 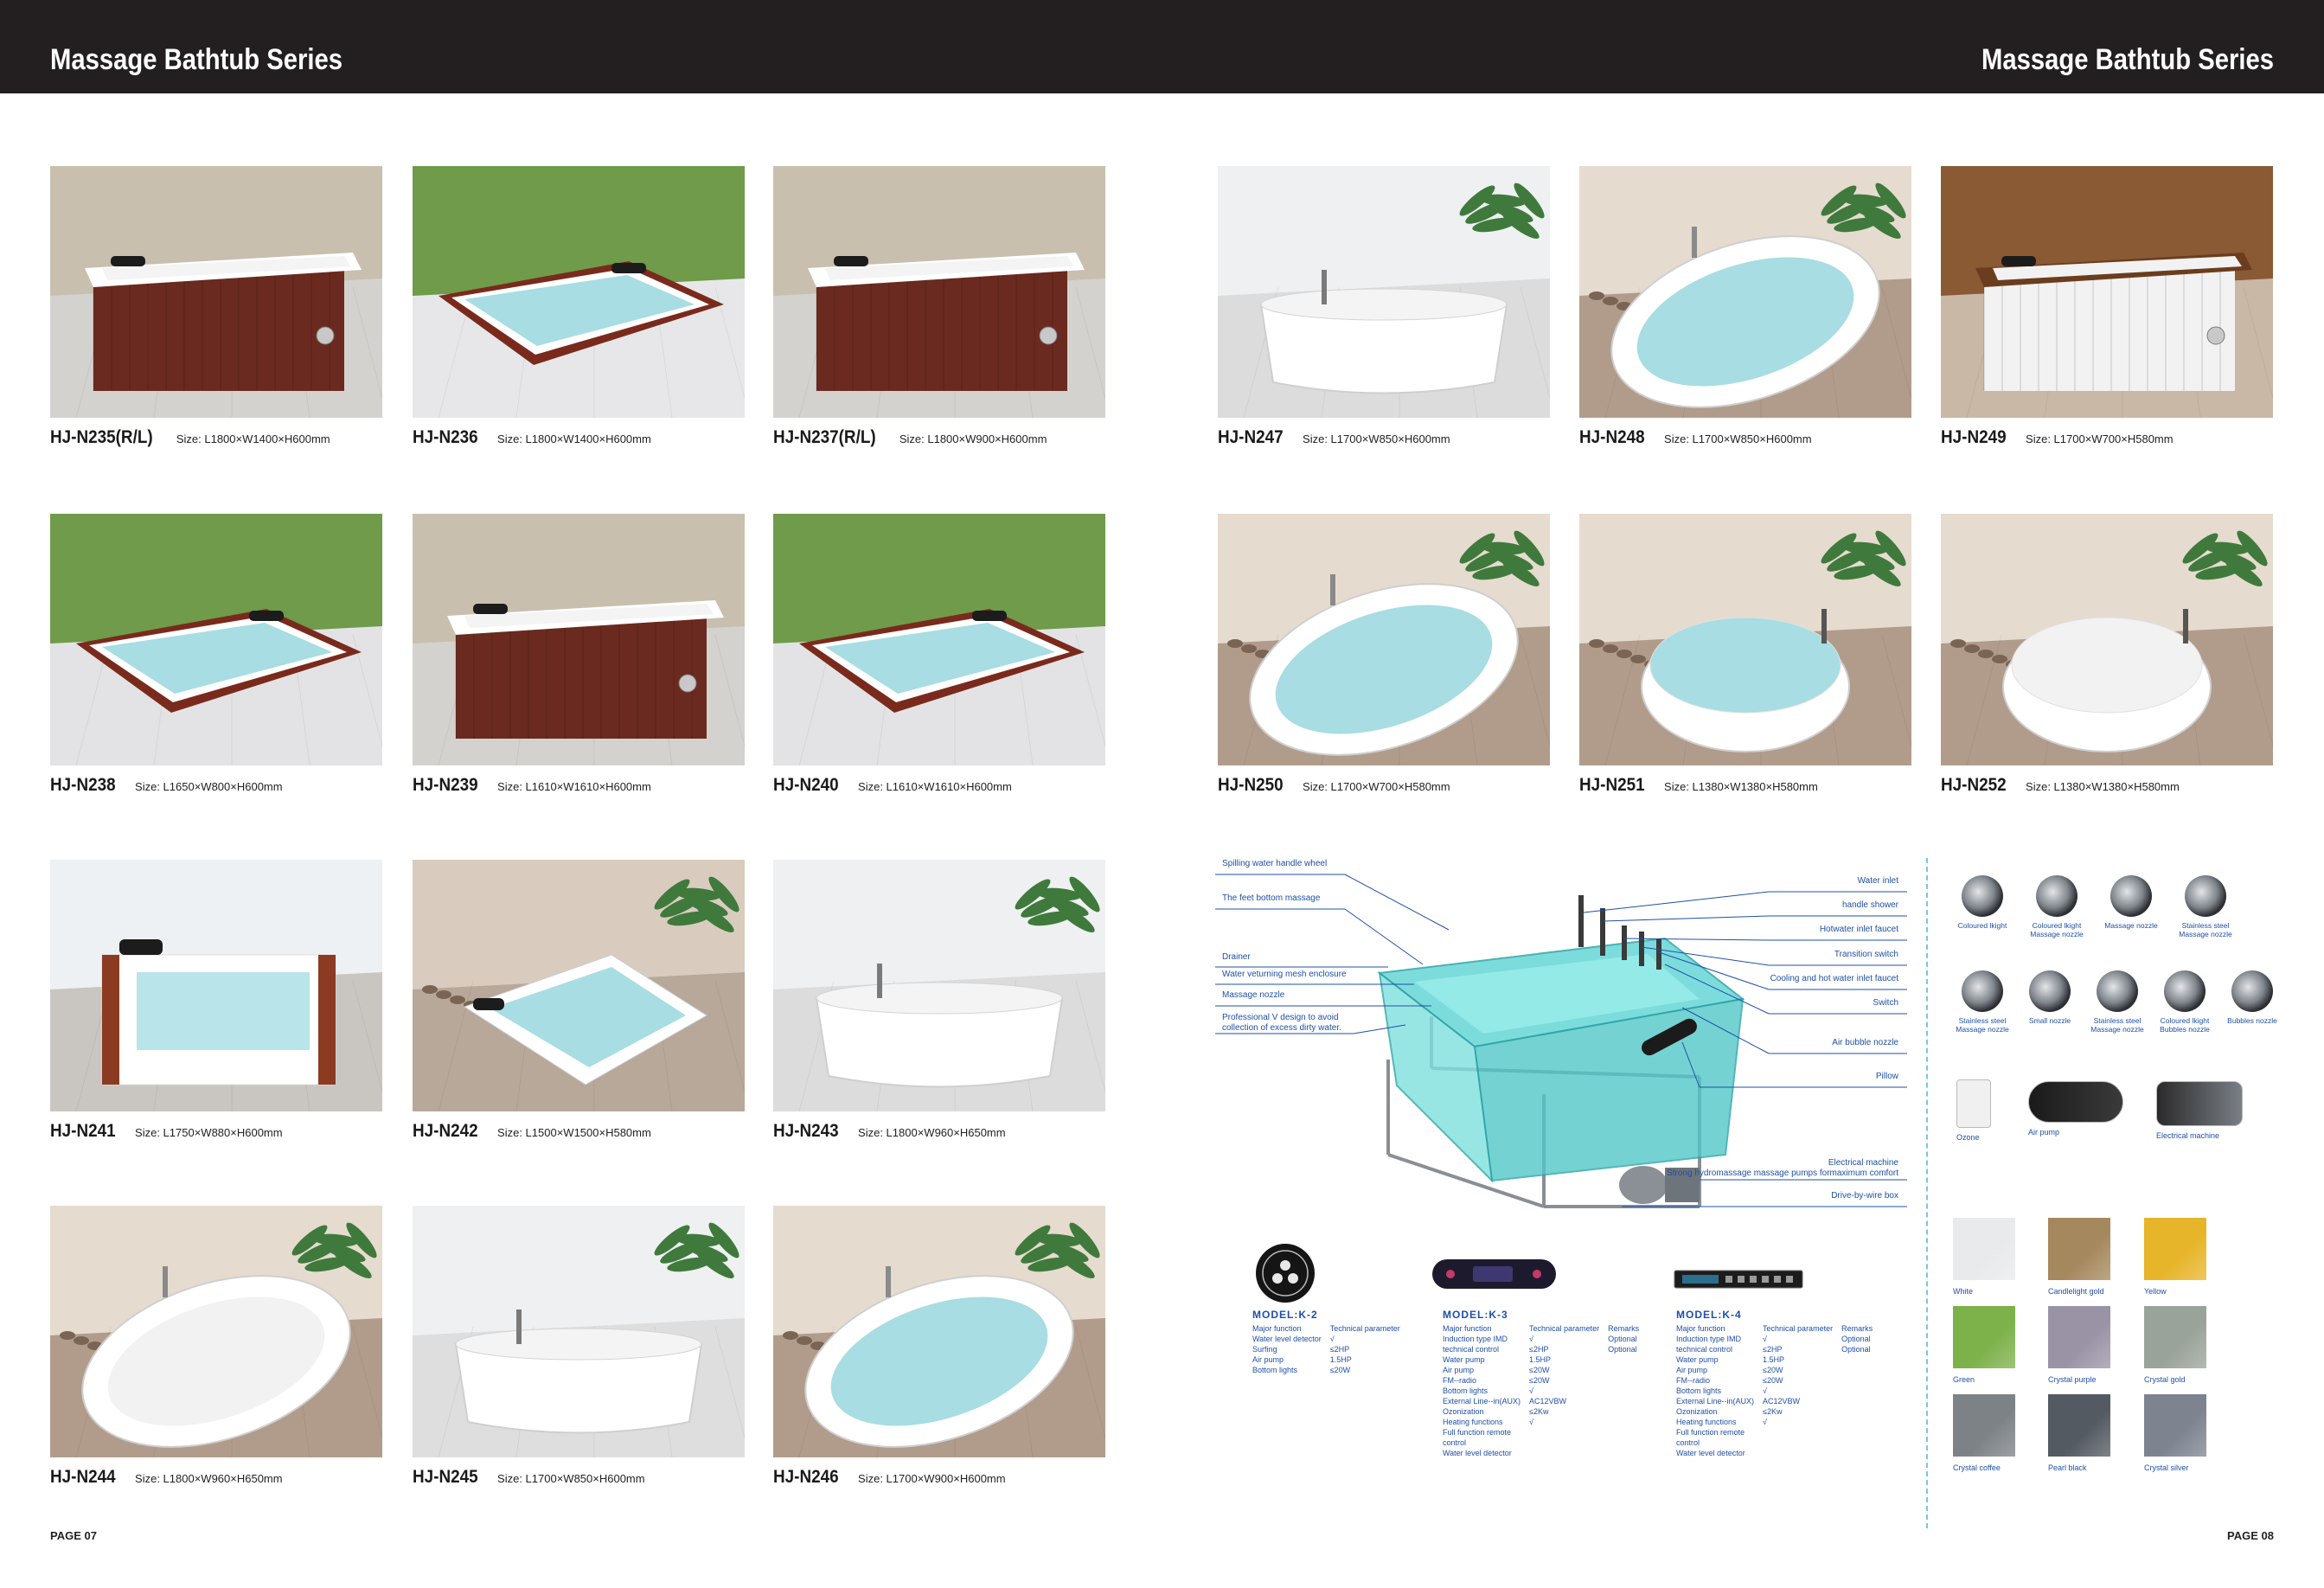 What do you see at coordinates (2199, 1103) in the screenshot?
I see `motor-icon` at bounding box center [2199, 1103].